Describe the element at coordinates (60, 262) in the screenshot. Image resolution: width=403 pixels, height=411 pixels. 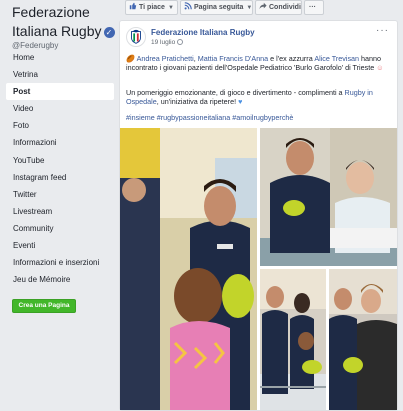
I see `sidebar-item-informazioni-inserzioni: Informazioni e inserzioni` at that location.